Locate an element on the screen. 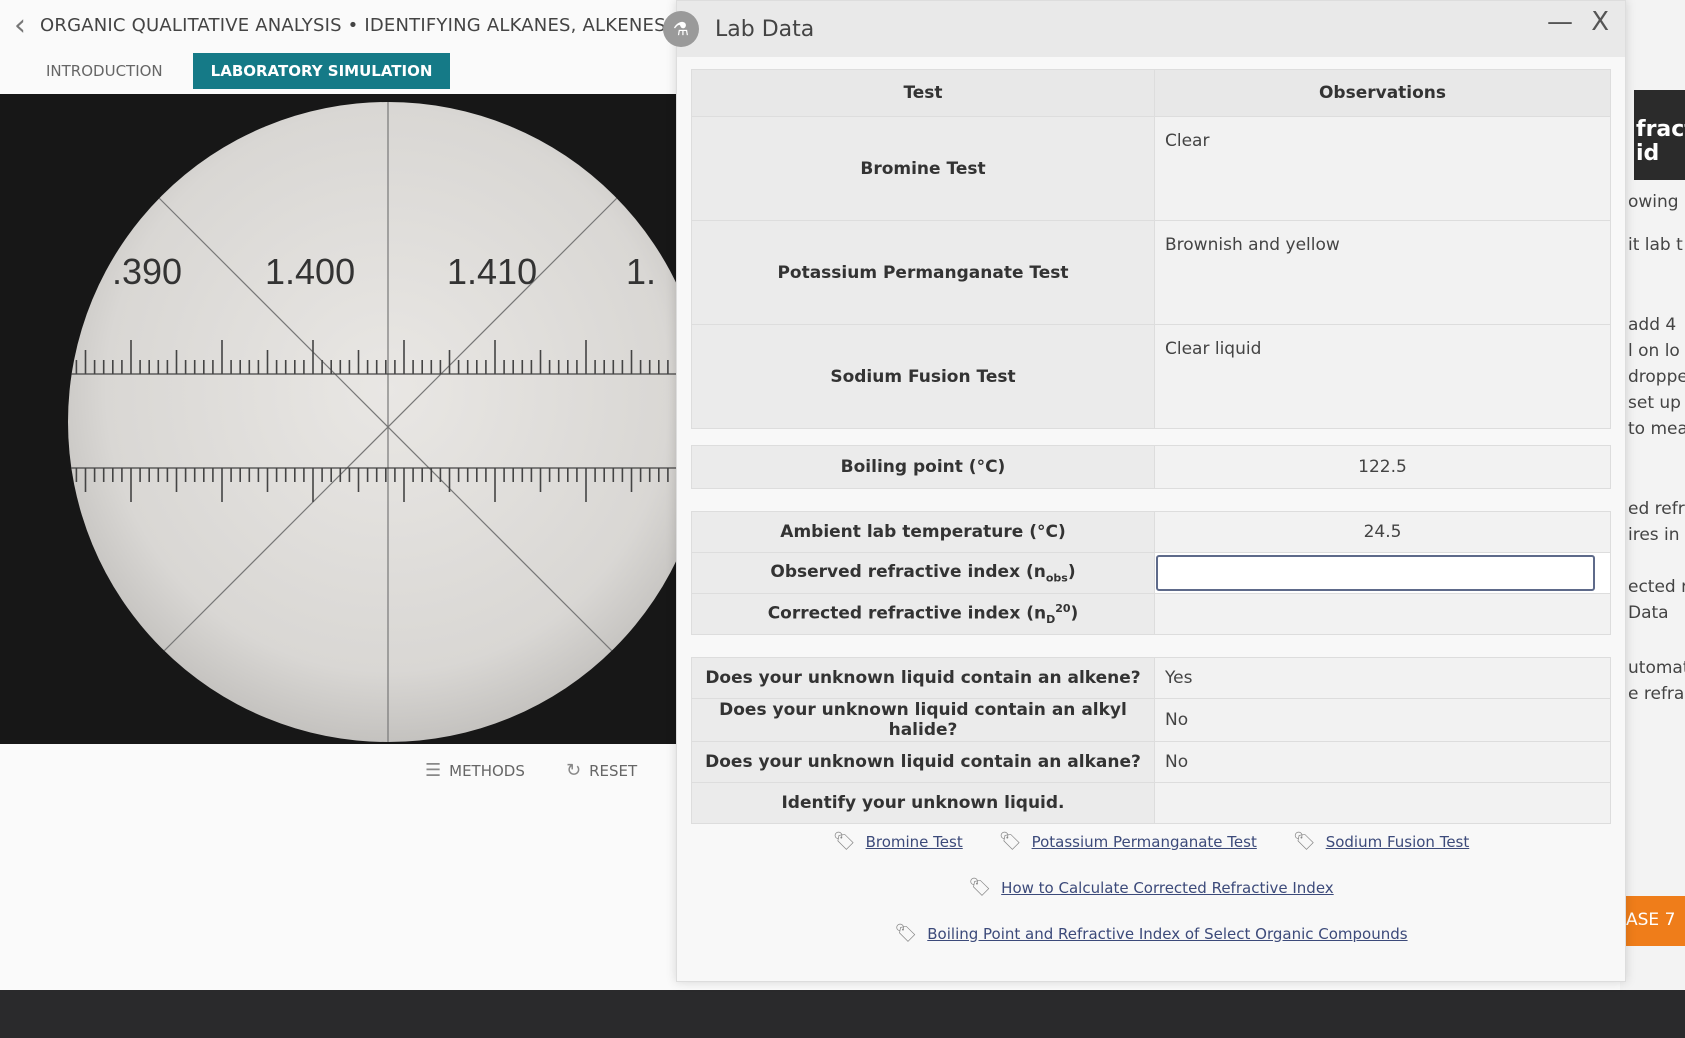  background-text-6: utomat e refrac is located at coordinates (1656, 681).